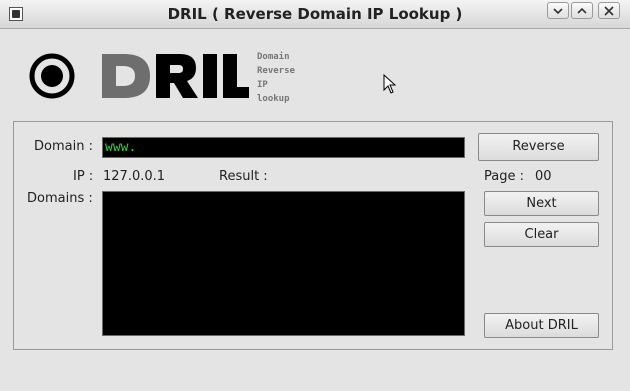 This screenshot has height=391, width=630. I want to click on tagline-line: Domain, so click(273, 57).